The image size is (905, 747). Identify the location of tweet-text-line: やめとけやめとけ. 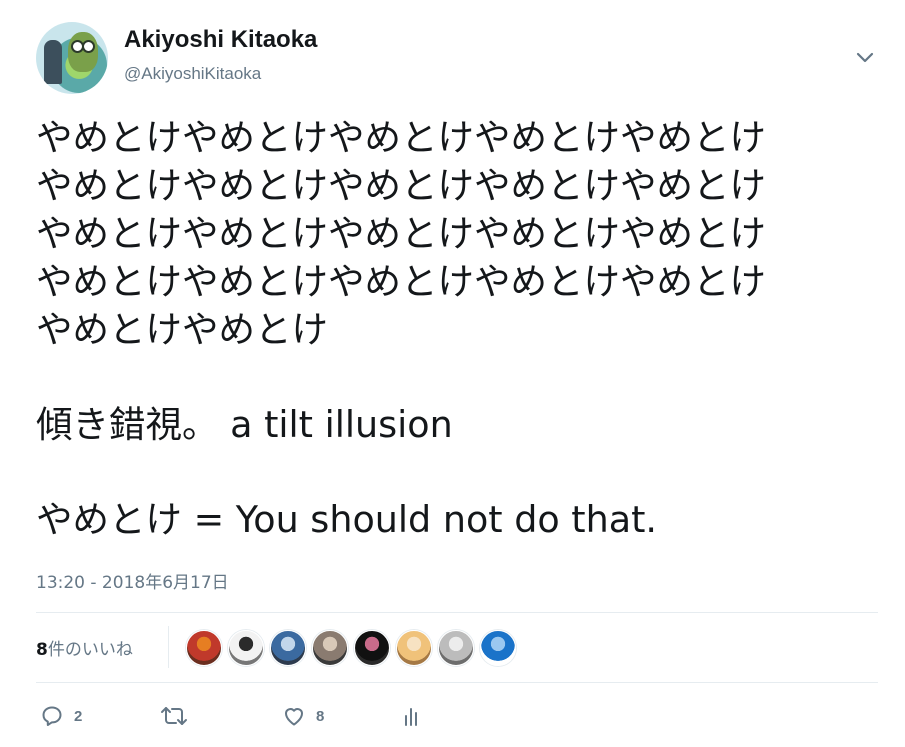
(182, 329).